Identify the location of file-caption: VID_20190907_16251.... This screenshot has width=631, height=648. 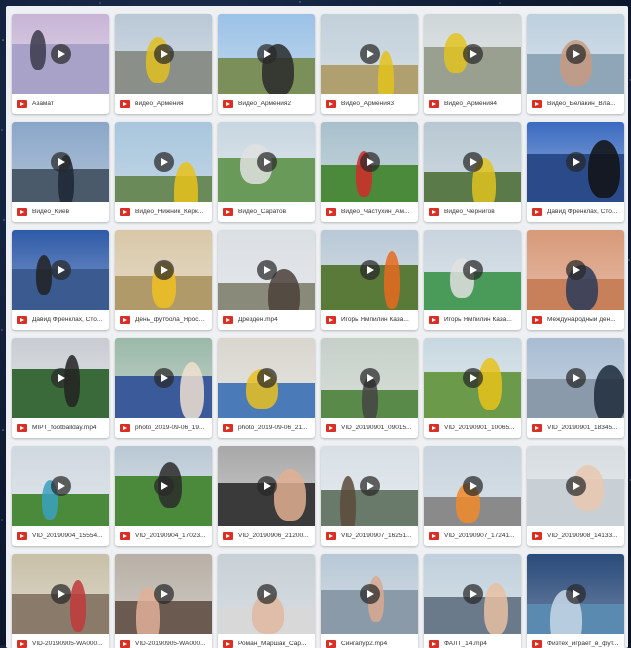
(369, 536).